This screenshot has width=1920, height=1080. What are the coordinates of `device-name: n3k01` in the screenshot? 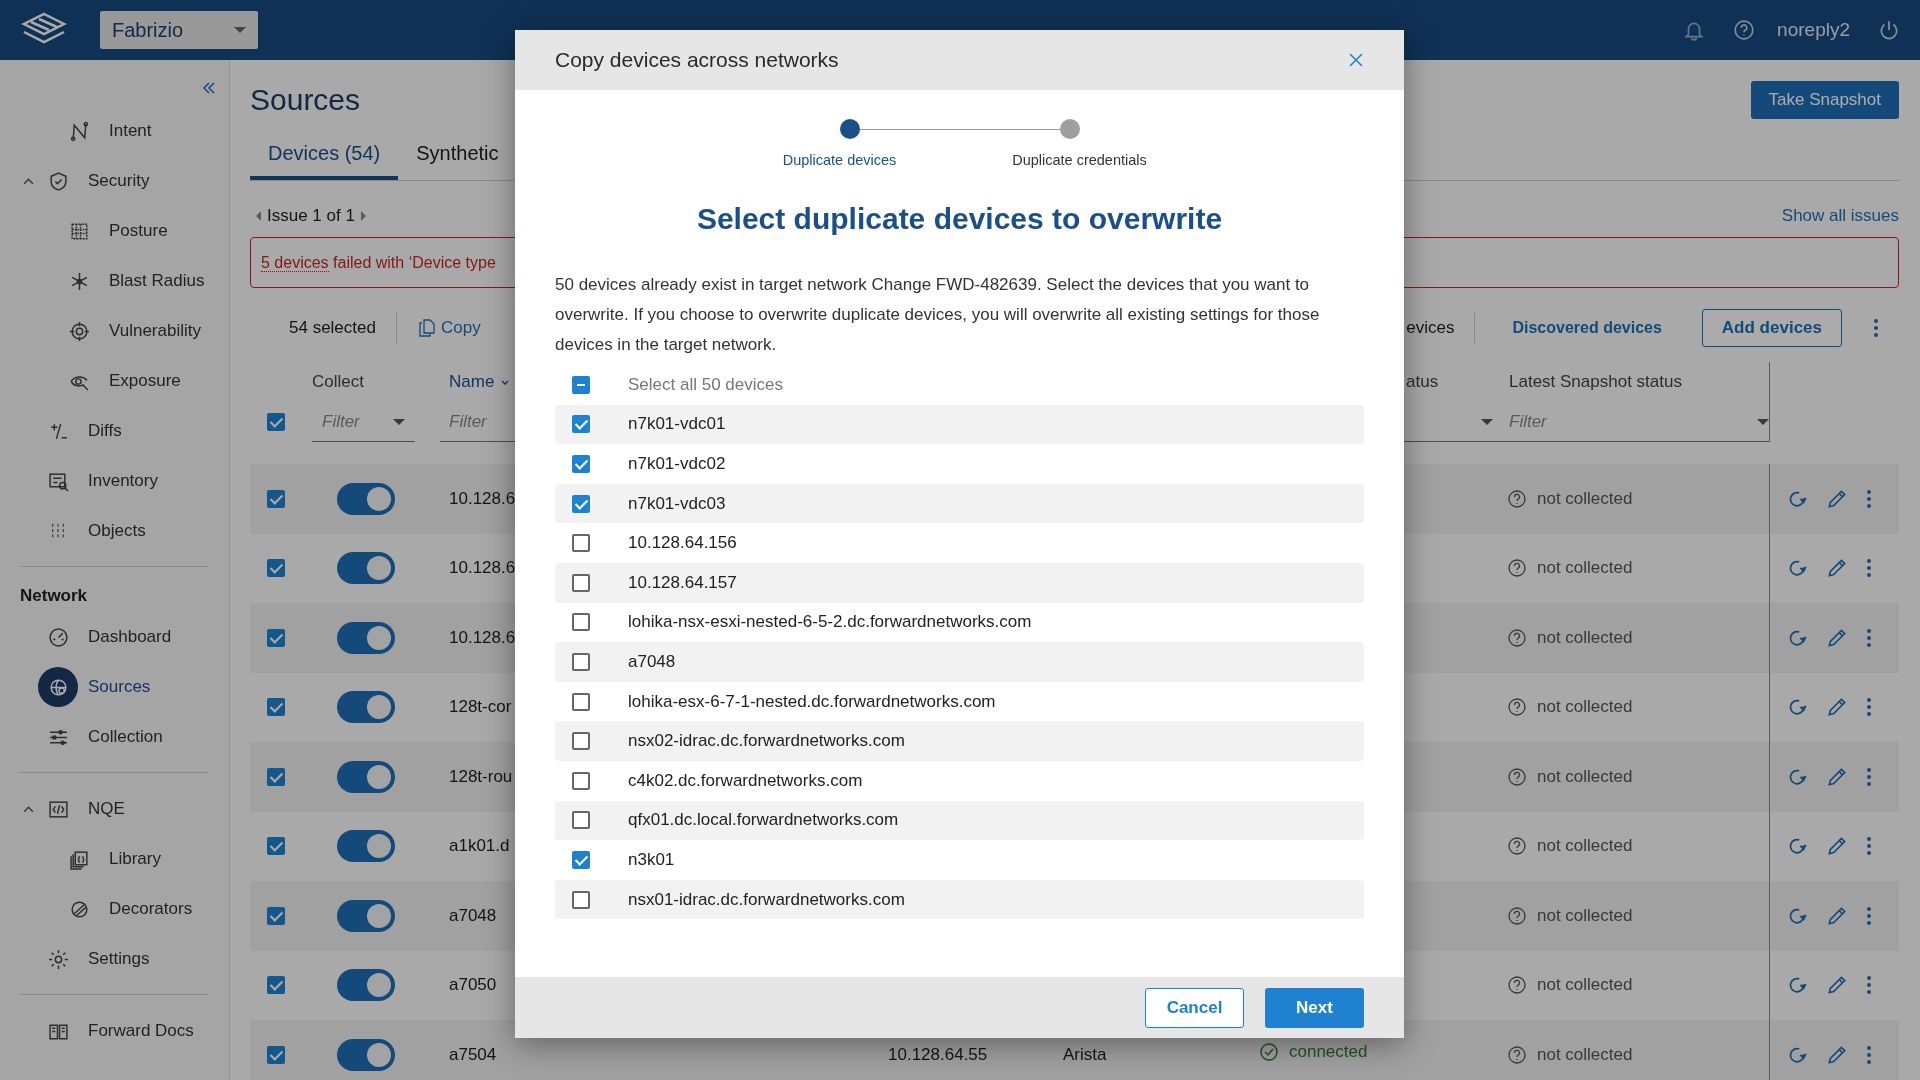 It's located at (651, 859).